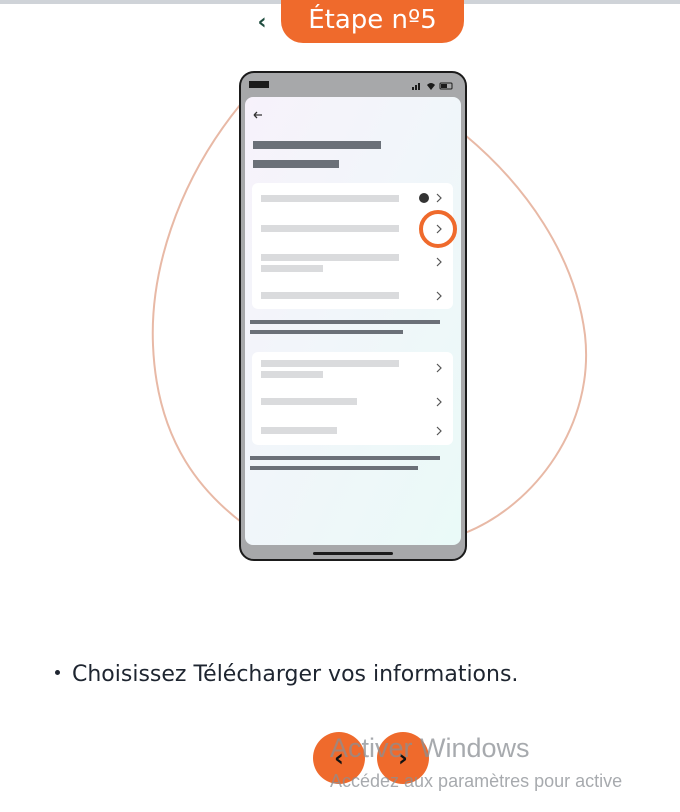  I want to click on instruction-item: Choisissez Télécharger vos informations., so click(285, 675).